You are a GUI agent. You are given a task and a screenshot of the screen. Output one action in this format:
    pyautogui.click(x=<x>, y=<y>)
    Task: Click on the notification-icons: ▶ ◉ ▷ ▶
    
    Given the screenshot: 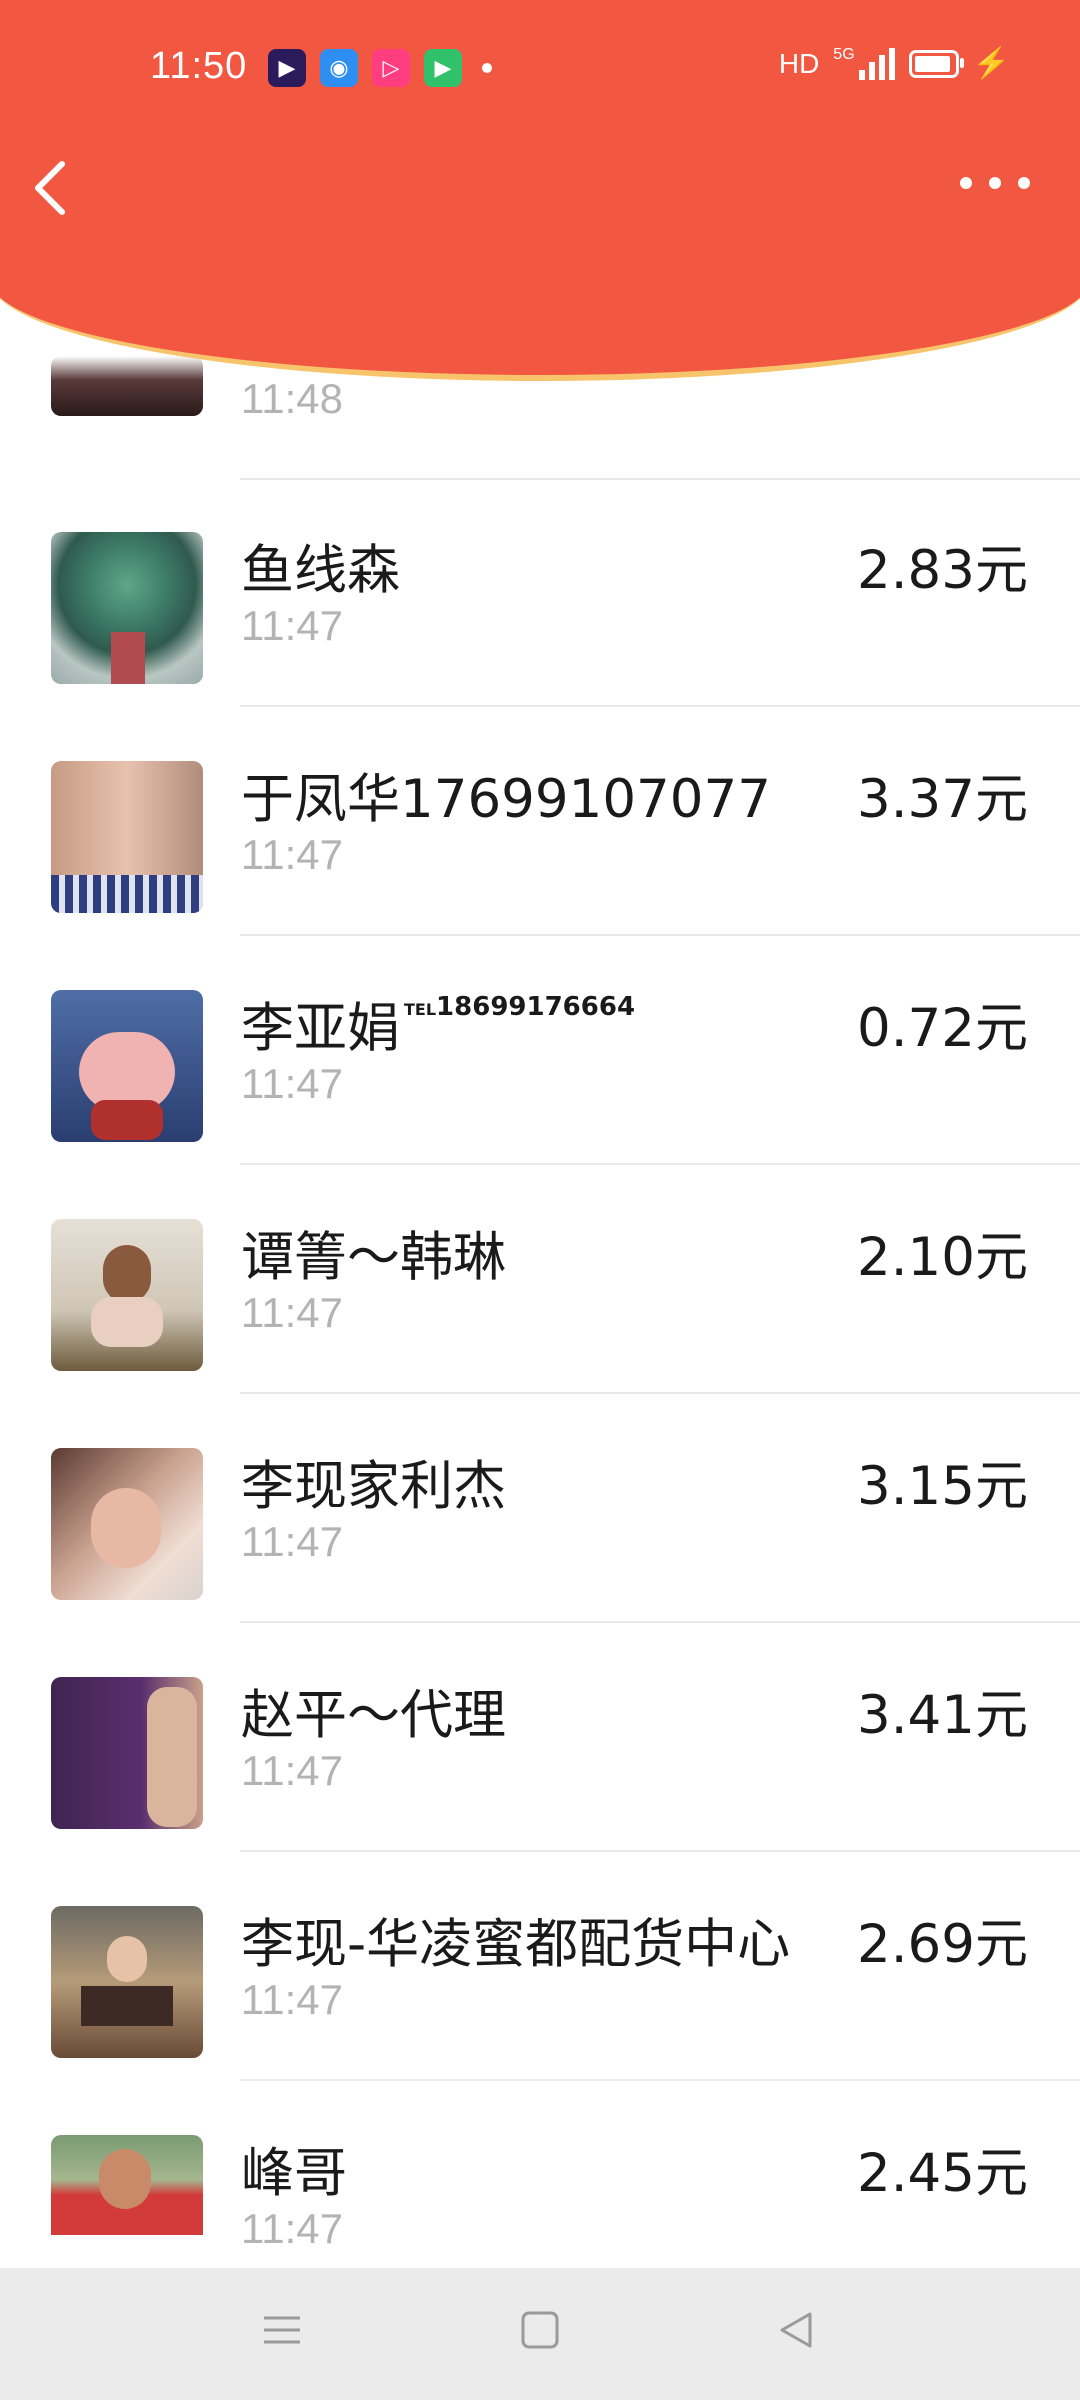 What is the action you would take?
    pyautogui.click(x=380, y=68)
    